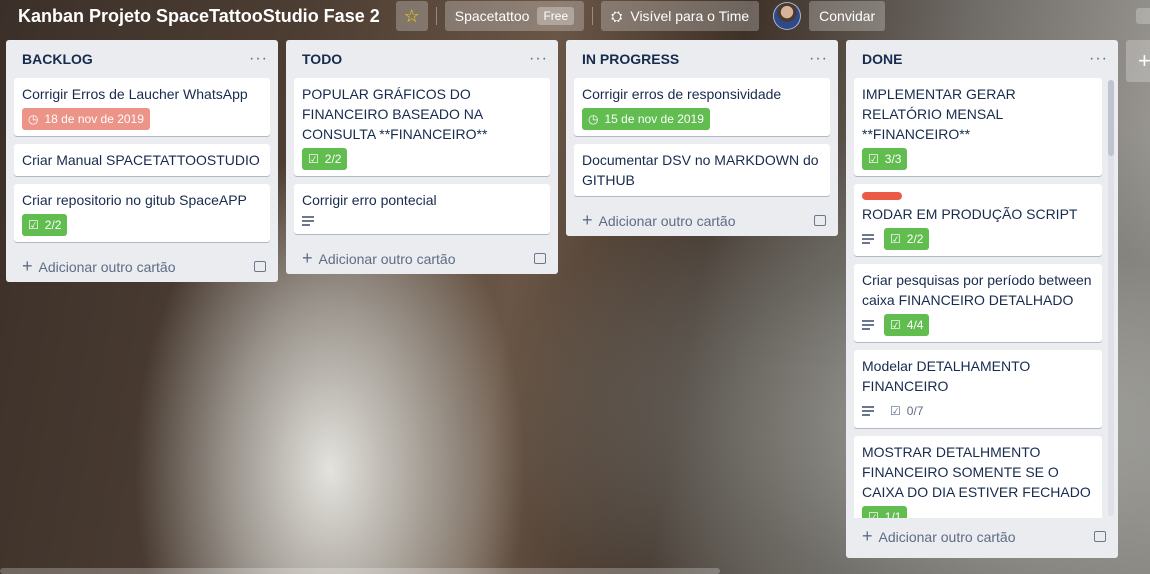 This screenshot has width=1150, height=574. Describe the element at coordinates (369, 200) in the screenshot. I see `card-title: Corrigir erro pontecial` at that location.